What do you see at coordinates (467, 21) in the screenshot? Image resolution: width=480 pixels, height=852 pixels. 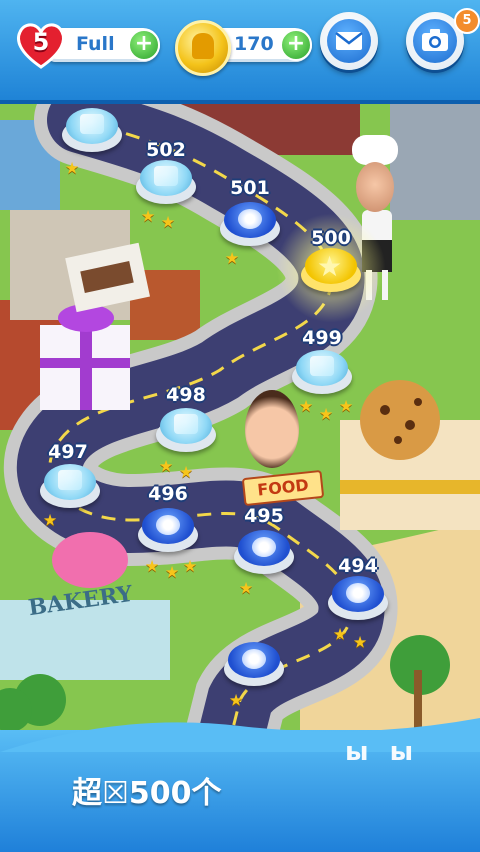 I see `notification-badge: 5` at bounding box center [467, 21].